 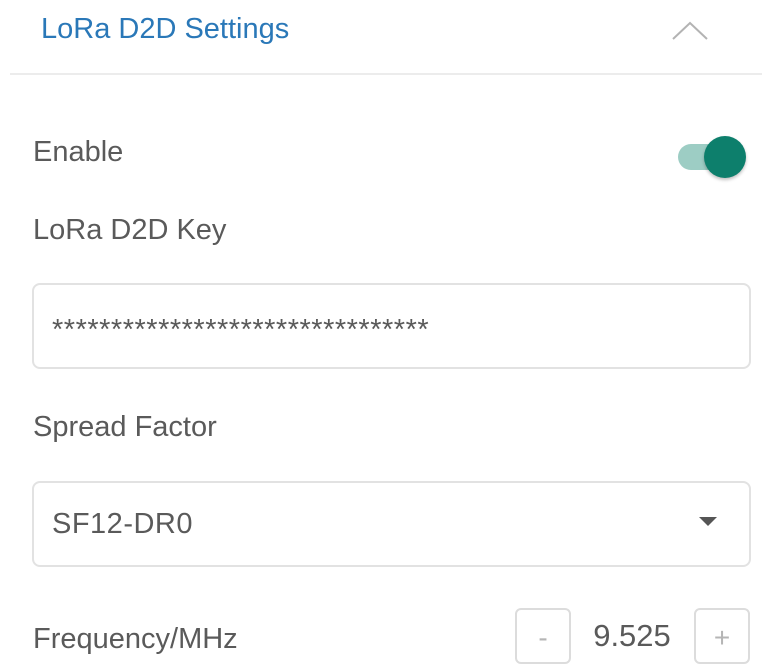 What do you see at coordinates (165, 29) in the screenshot?
I see `section-title: LoRa D2D Settings` at bounding box center [165, 29].